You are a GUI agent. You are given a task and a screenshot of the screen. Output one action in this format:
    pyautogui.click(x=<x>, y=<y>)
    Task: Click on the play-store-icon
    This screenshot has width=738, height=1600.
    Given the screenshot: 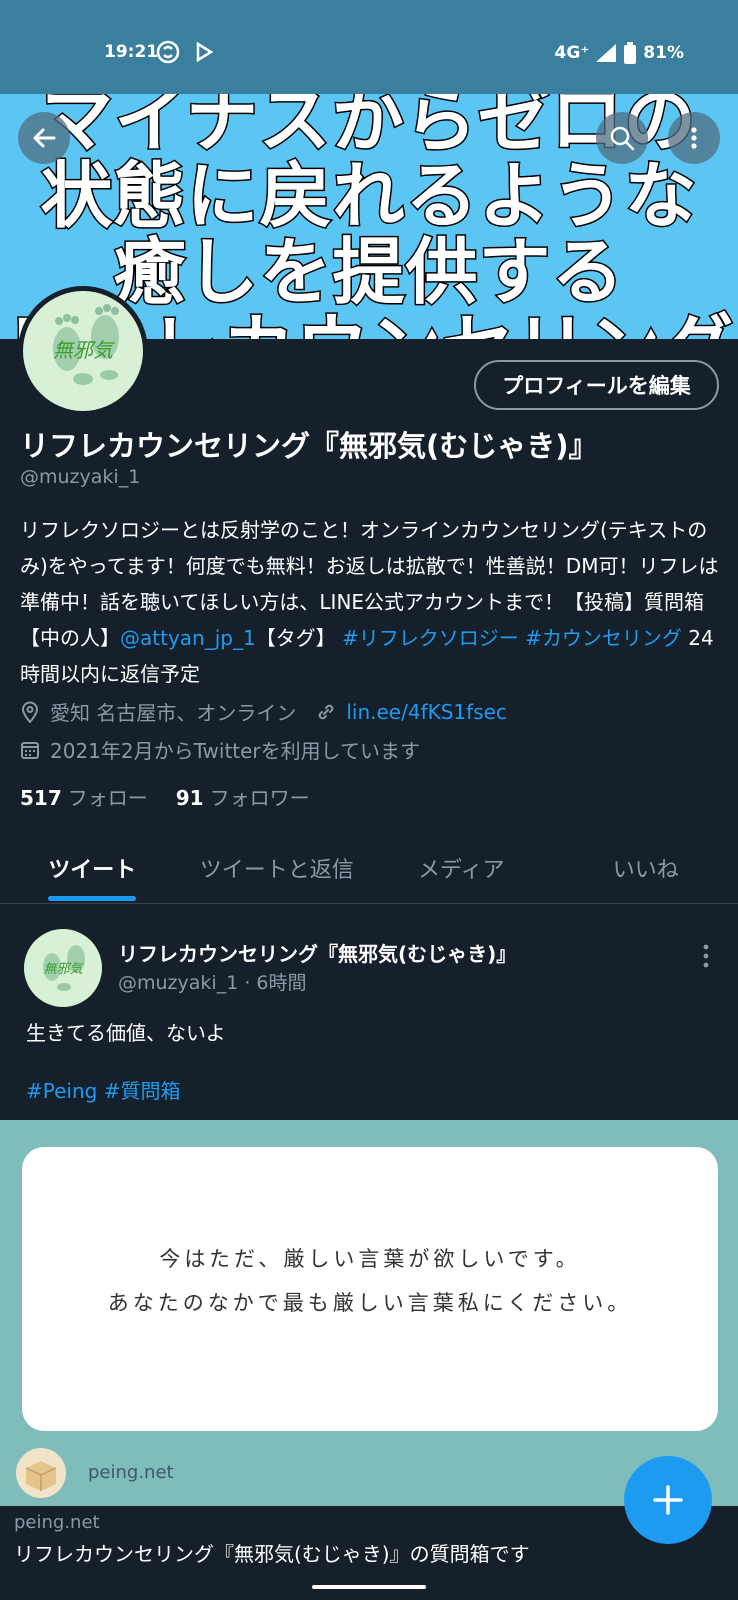 What is the action you would take?
    pyautogui.click(x=205, y=52)
    